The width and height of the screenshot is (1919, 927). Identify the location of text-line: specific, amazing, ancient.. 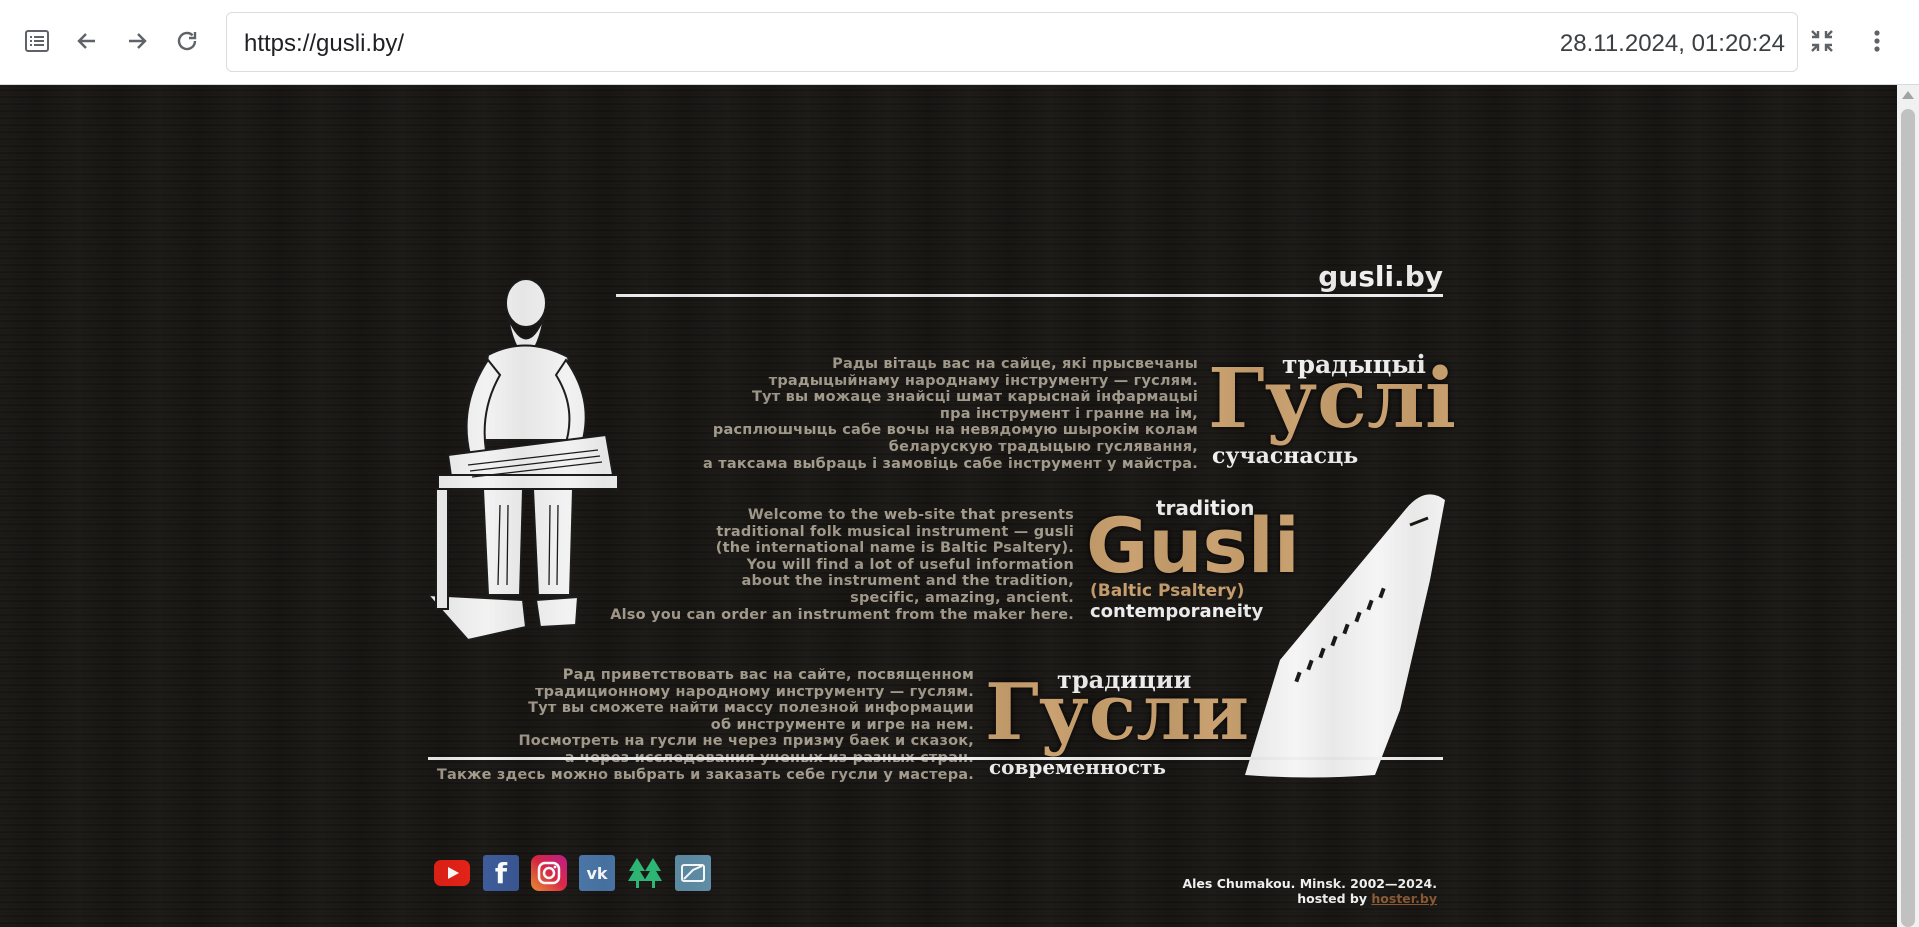
(962, 597).